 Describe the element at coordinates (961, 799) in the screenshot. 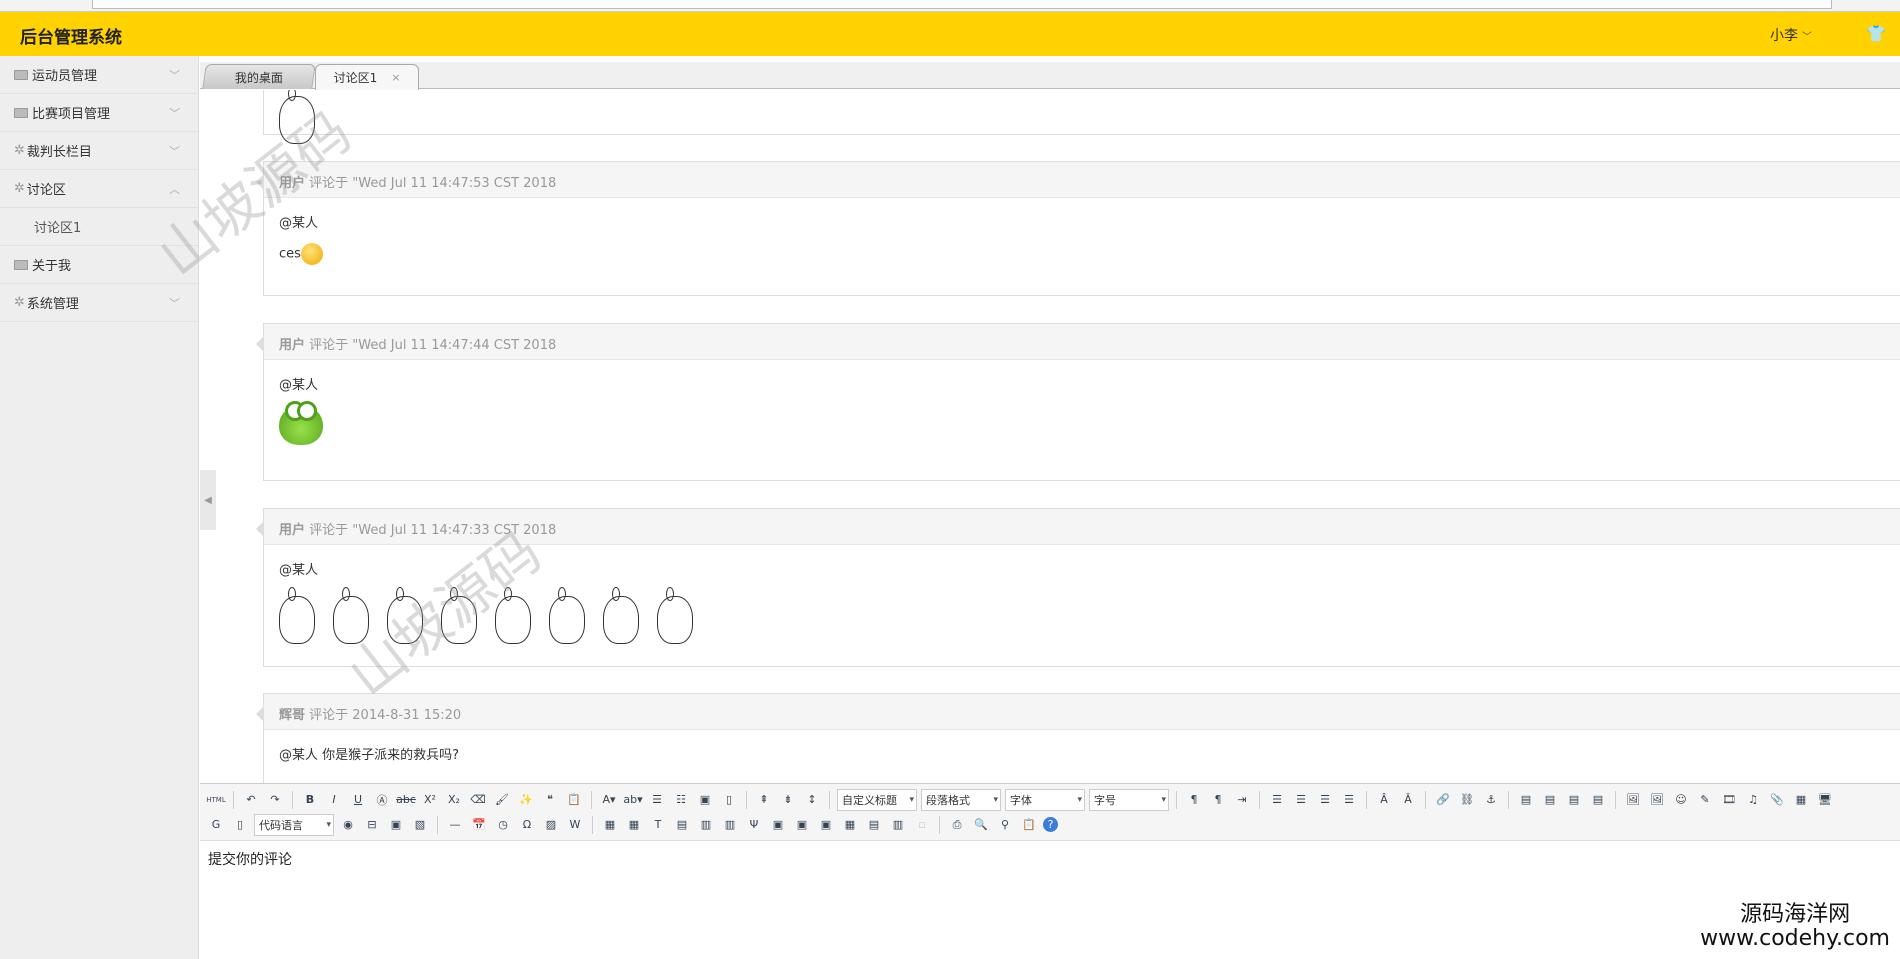

I see `paragraph-select: 段落格式` at that location.